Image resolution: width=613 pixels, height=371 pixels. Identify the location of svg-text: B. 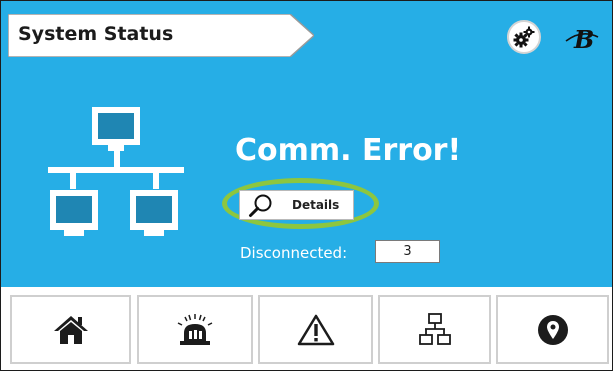
(583, 39).